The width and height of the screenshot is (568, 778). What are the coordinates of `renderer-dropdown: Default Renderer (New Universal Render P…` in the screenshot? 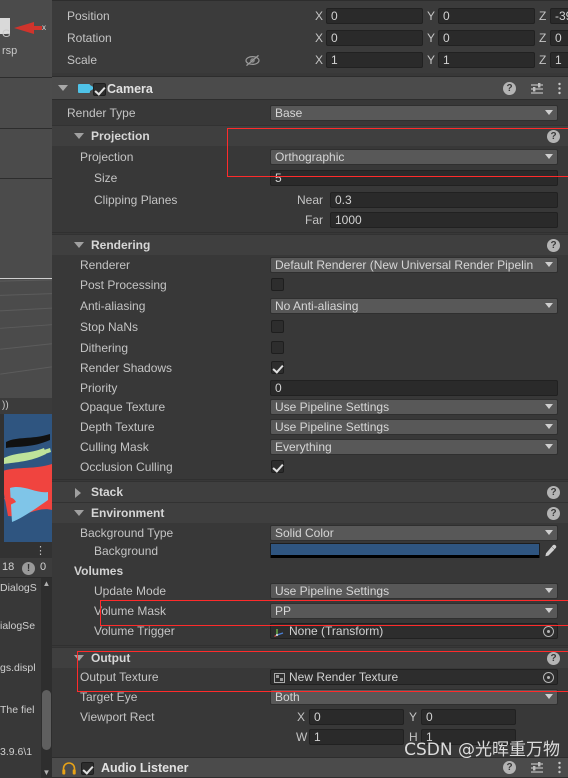 It's located at (414, 265).